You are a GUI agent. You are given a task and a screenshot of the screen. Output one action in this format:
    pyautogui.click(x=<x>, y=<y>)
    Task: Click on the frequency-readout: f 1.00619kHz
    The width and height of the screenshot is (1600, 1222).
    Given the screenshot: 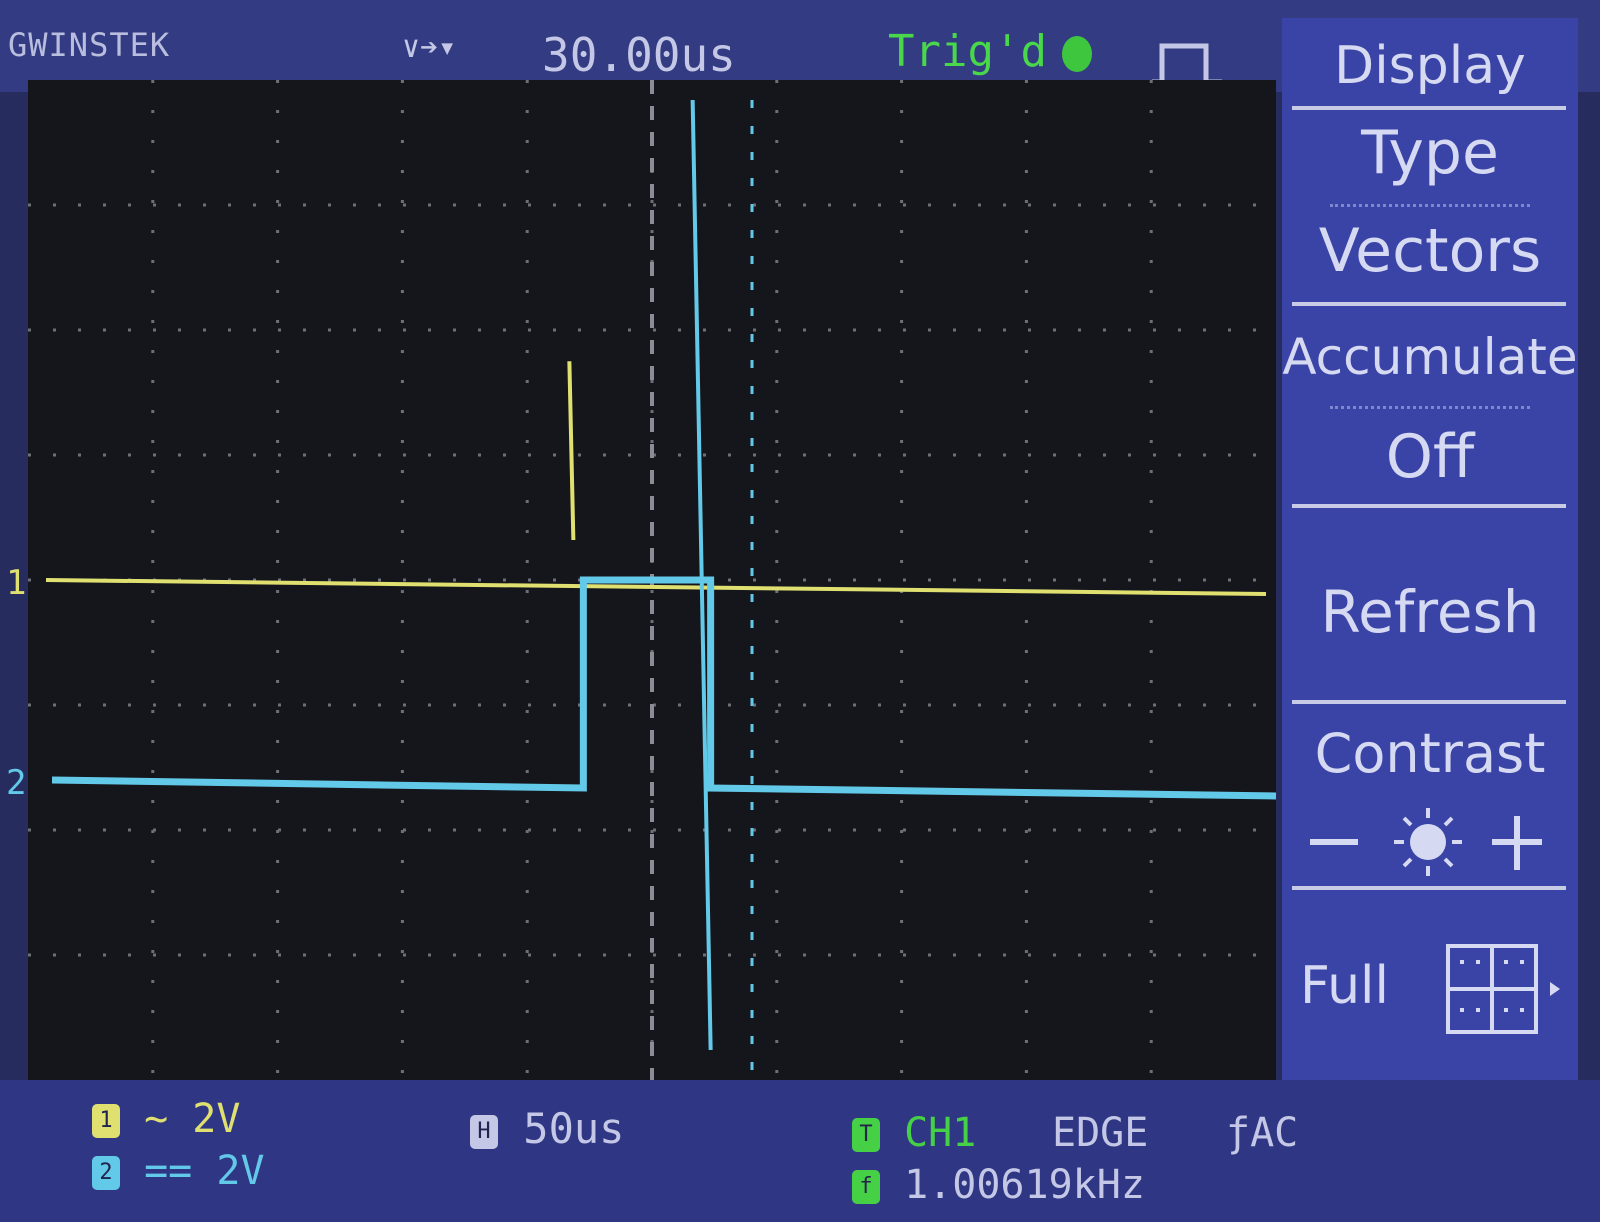 What is the action you would take?
    pyautogui.click(x=998, y=1185)
    